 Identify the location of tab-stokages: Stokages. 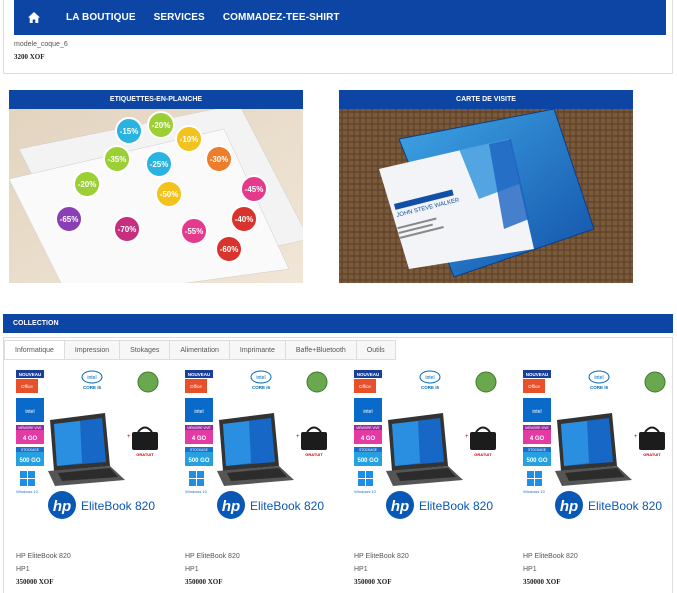
(145, 350).